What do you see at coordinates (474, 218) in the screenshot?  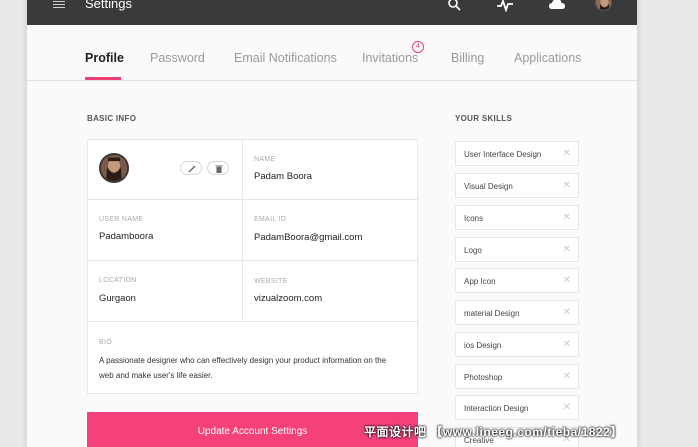 I see `skill-label: Icons` at bounding box center [474, 218].